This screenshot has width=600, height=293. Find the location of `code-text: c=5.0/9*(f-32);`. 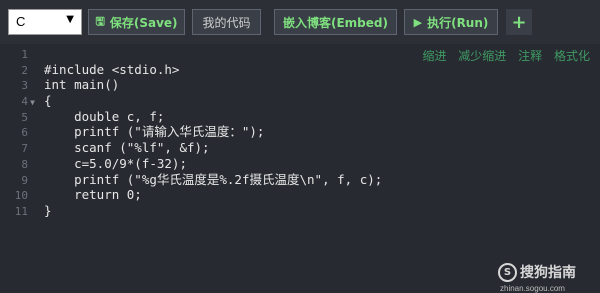

code-text: c=5.0/9*(f-32); is located at coordinates (115, 163).